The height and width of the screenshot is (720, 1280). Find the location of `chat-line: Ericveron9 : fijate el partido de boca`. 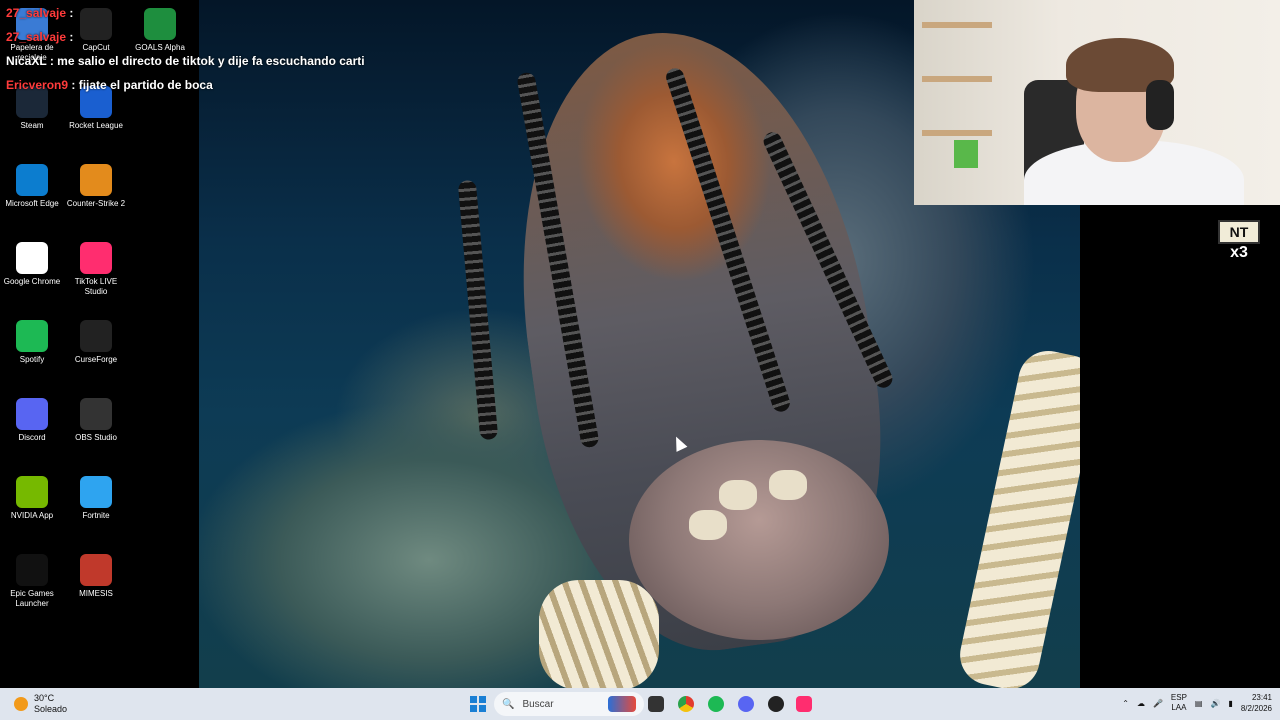

chat-line: Ericveron9 : fijate el partido de boca is located at coordinates (109, 85).